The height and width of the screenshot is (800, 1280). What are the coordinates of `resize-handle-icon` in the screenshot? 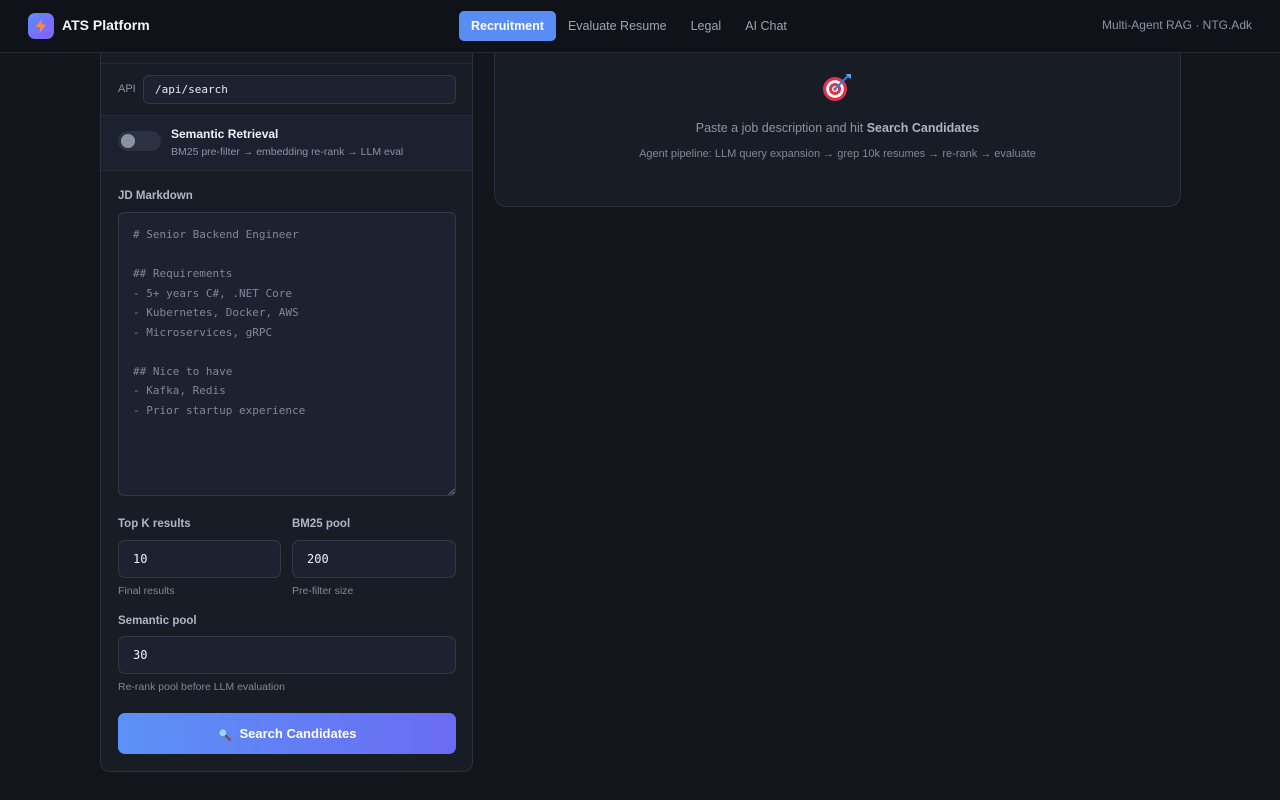 It's located at (451, 491).